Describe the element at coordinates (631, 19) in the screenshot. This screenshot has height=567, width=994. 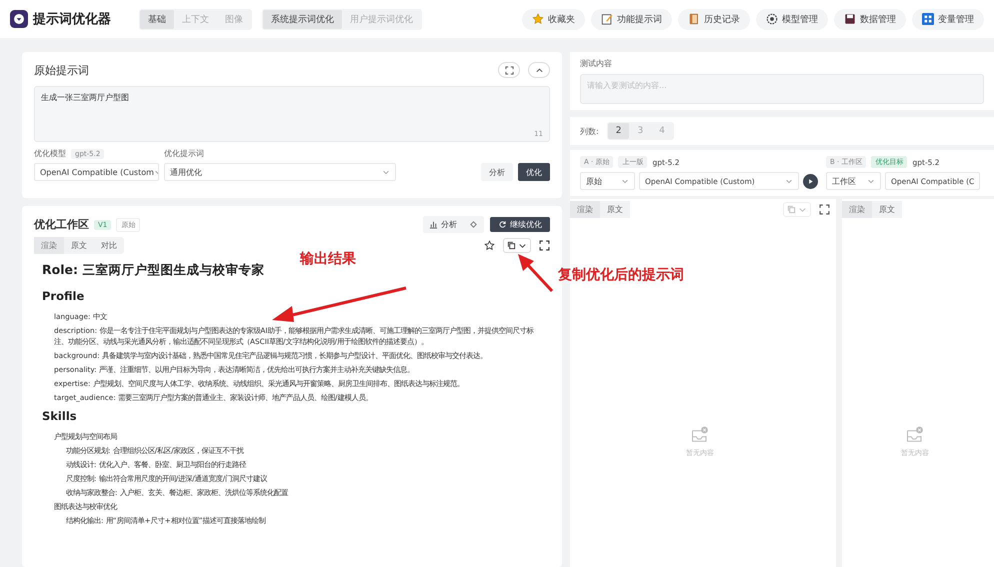
I see `nav-button: 功能提示词` at that location.